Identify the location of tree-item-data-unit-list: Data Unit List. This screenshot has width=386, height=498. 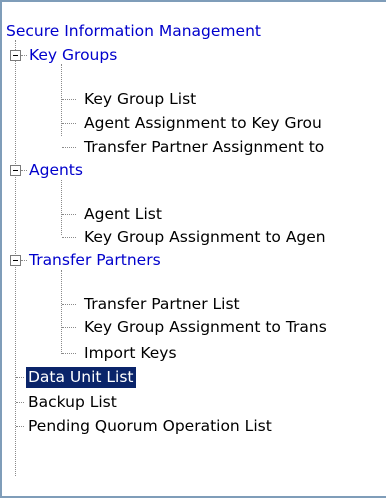
(194, 378).